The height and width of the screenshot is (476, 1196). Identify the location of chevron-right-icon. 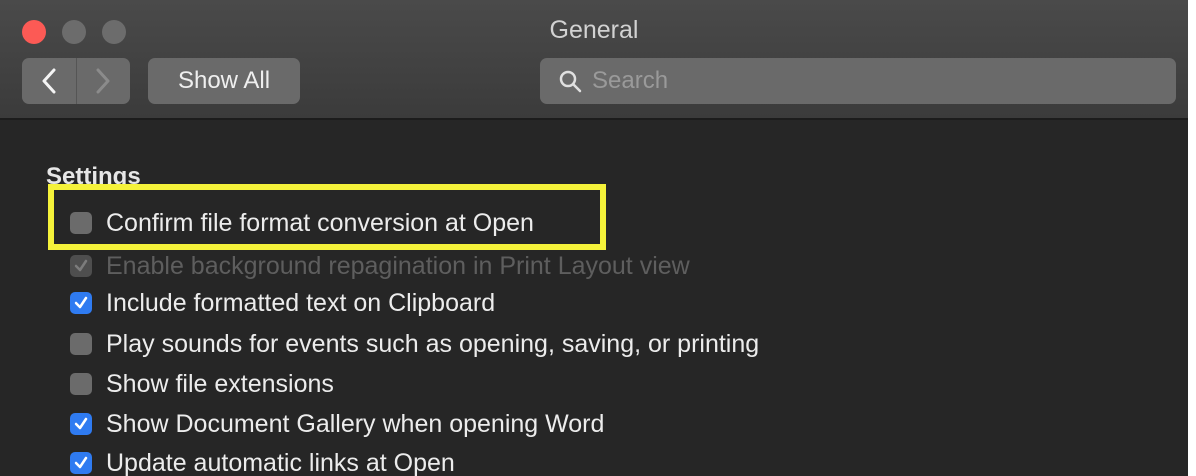
(103, 81).